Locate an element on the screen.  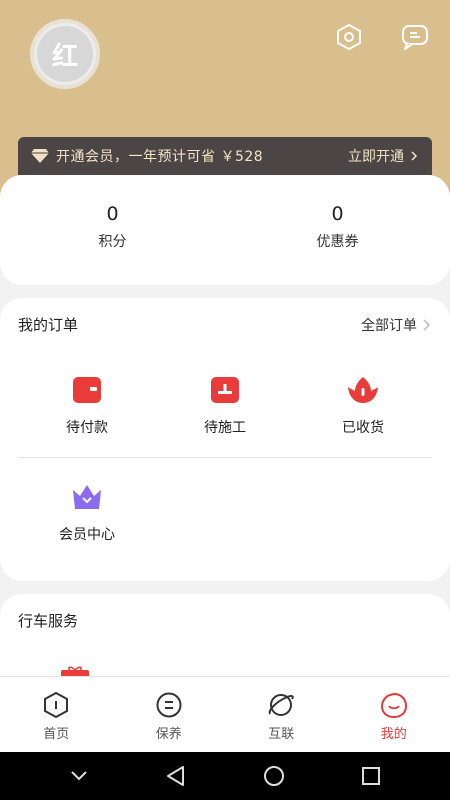
bottom-tab-bar: 首页 保养 互联 我的 is located at coordinates (225, 714).